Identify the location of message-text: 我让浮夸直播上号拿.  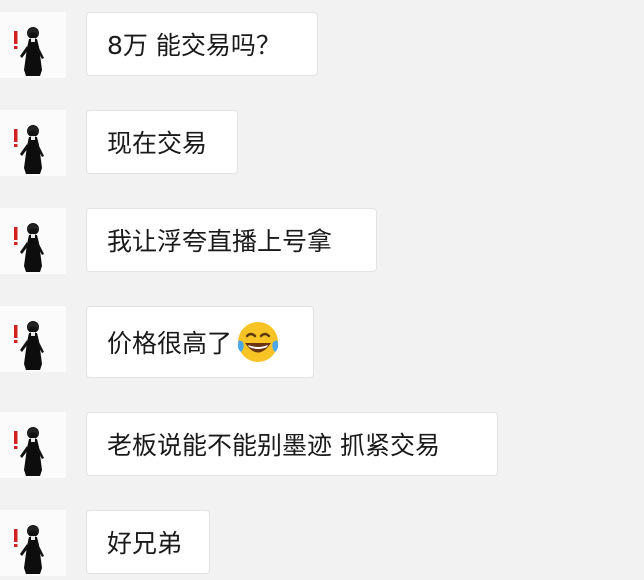
(220, 241).